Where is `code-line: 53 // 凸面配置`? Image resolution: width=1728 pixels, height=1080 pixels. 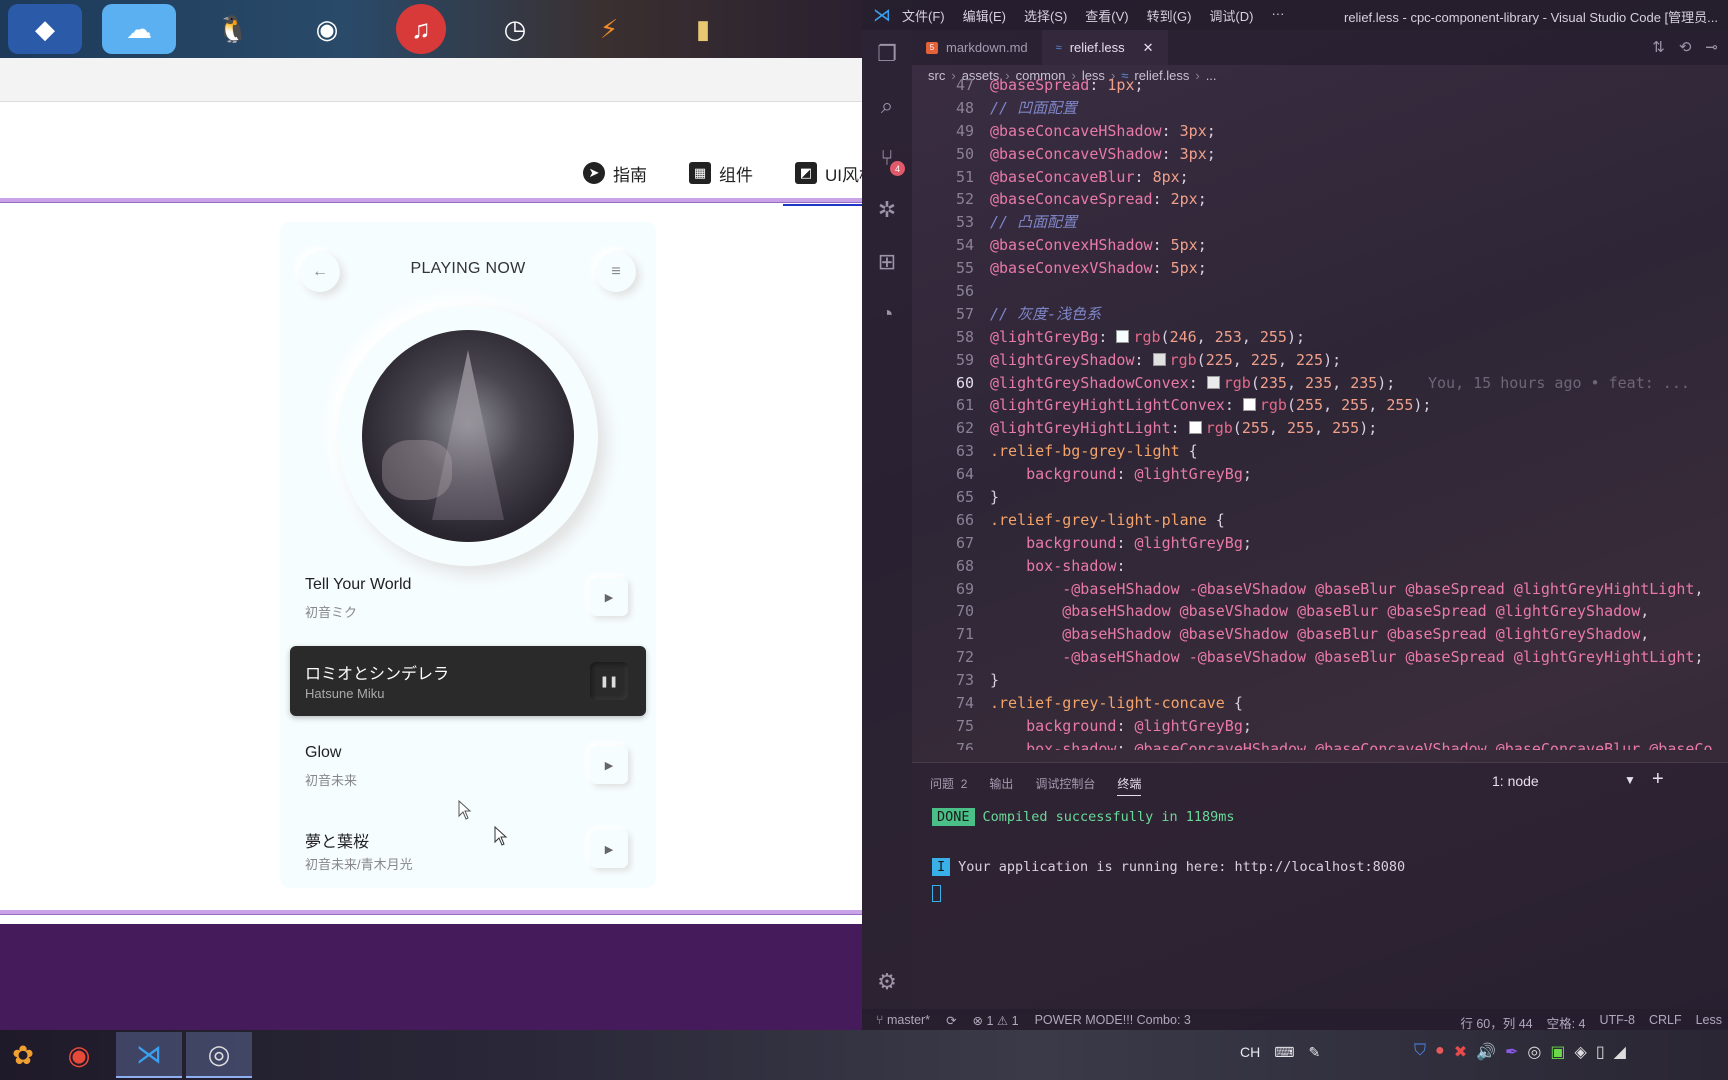
code-line: 53 // 凸面配置 is located at coordinates (1320, 222).